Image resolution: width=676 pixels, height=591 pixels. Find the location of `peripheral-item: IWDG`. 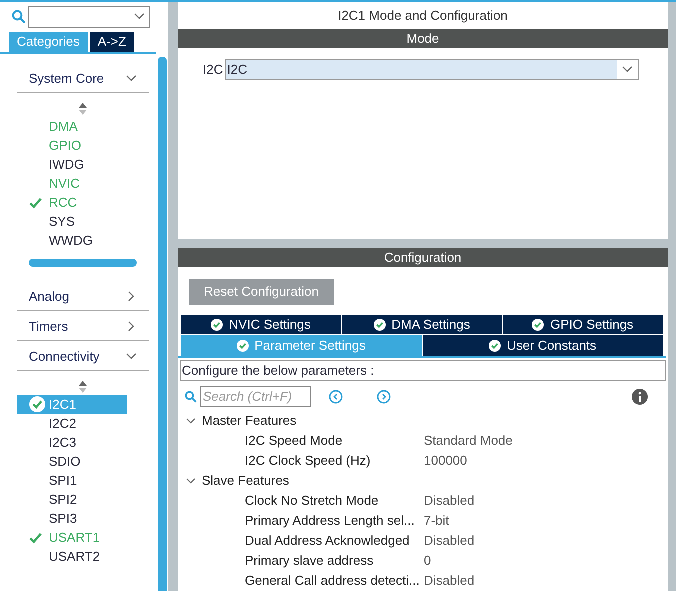

peripheral-item: IWDG is located at coordinates (72, 164).